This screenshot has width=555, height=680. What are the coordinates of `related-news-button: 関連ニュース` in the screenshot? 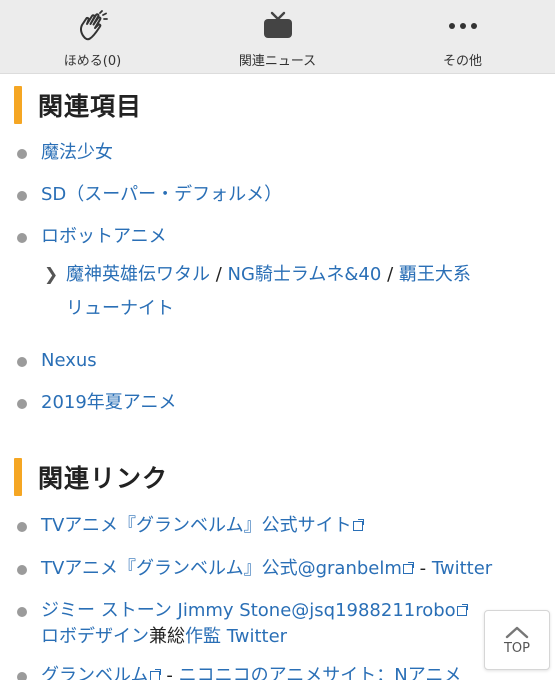 It's located at (277, 36).